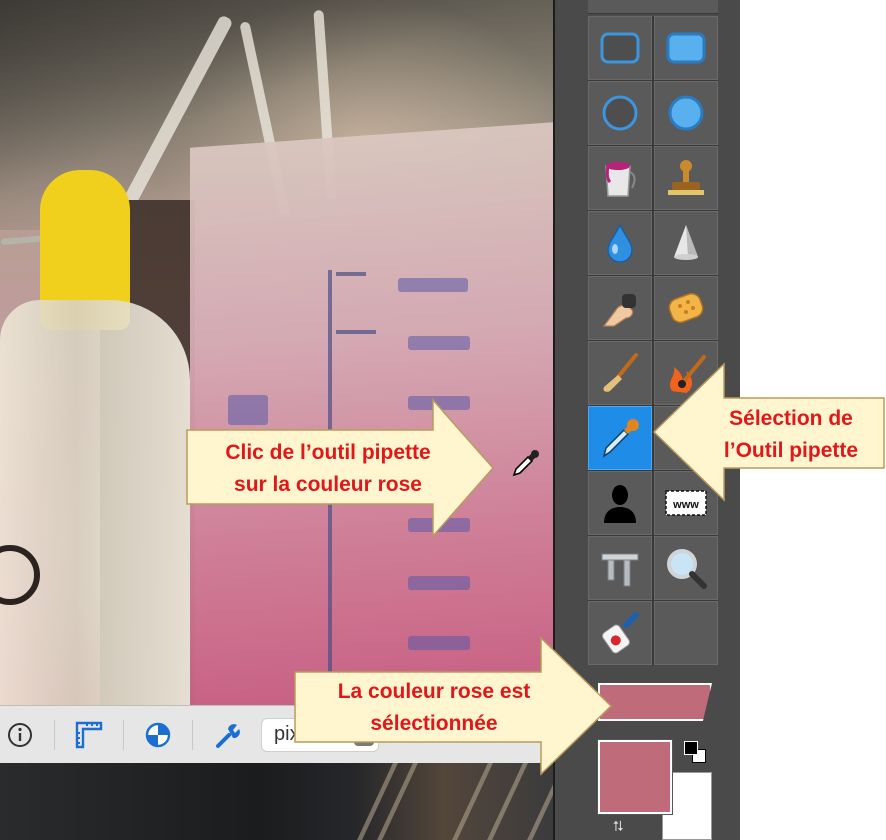  I want to click on tool-ellipse-outline, so click(620, 113).